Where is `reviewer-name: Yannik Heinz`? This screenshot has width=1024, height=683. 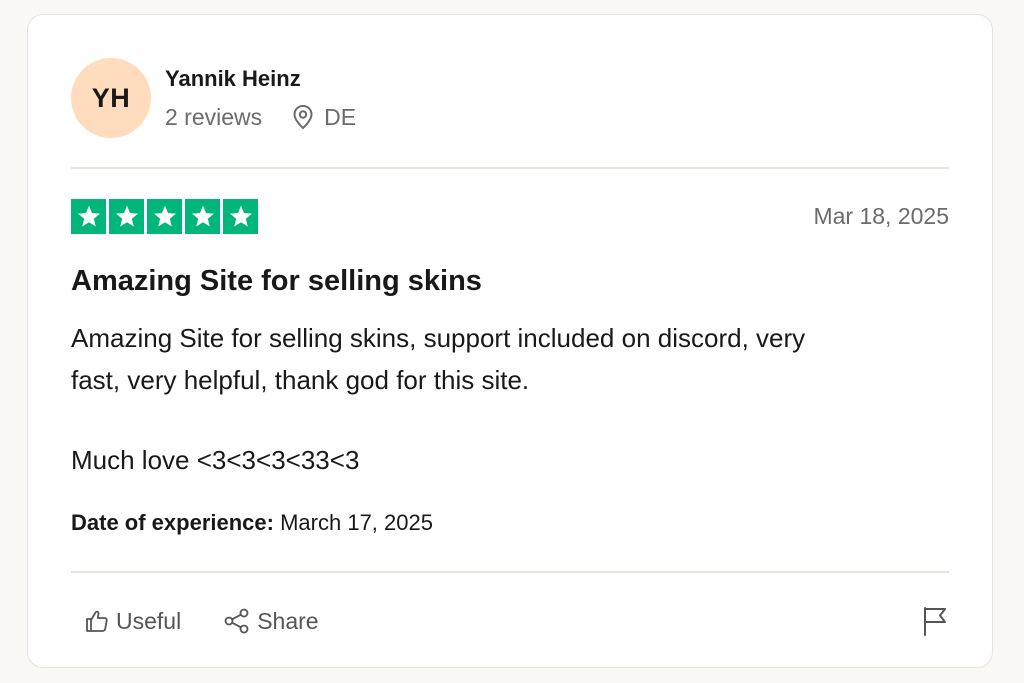
reviewer-name: Yannik Heinz is located at coordinates (260, 79).